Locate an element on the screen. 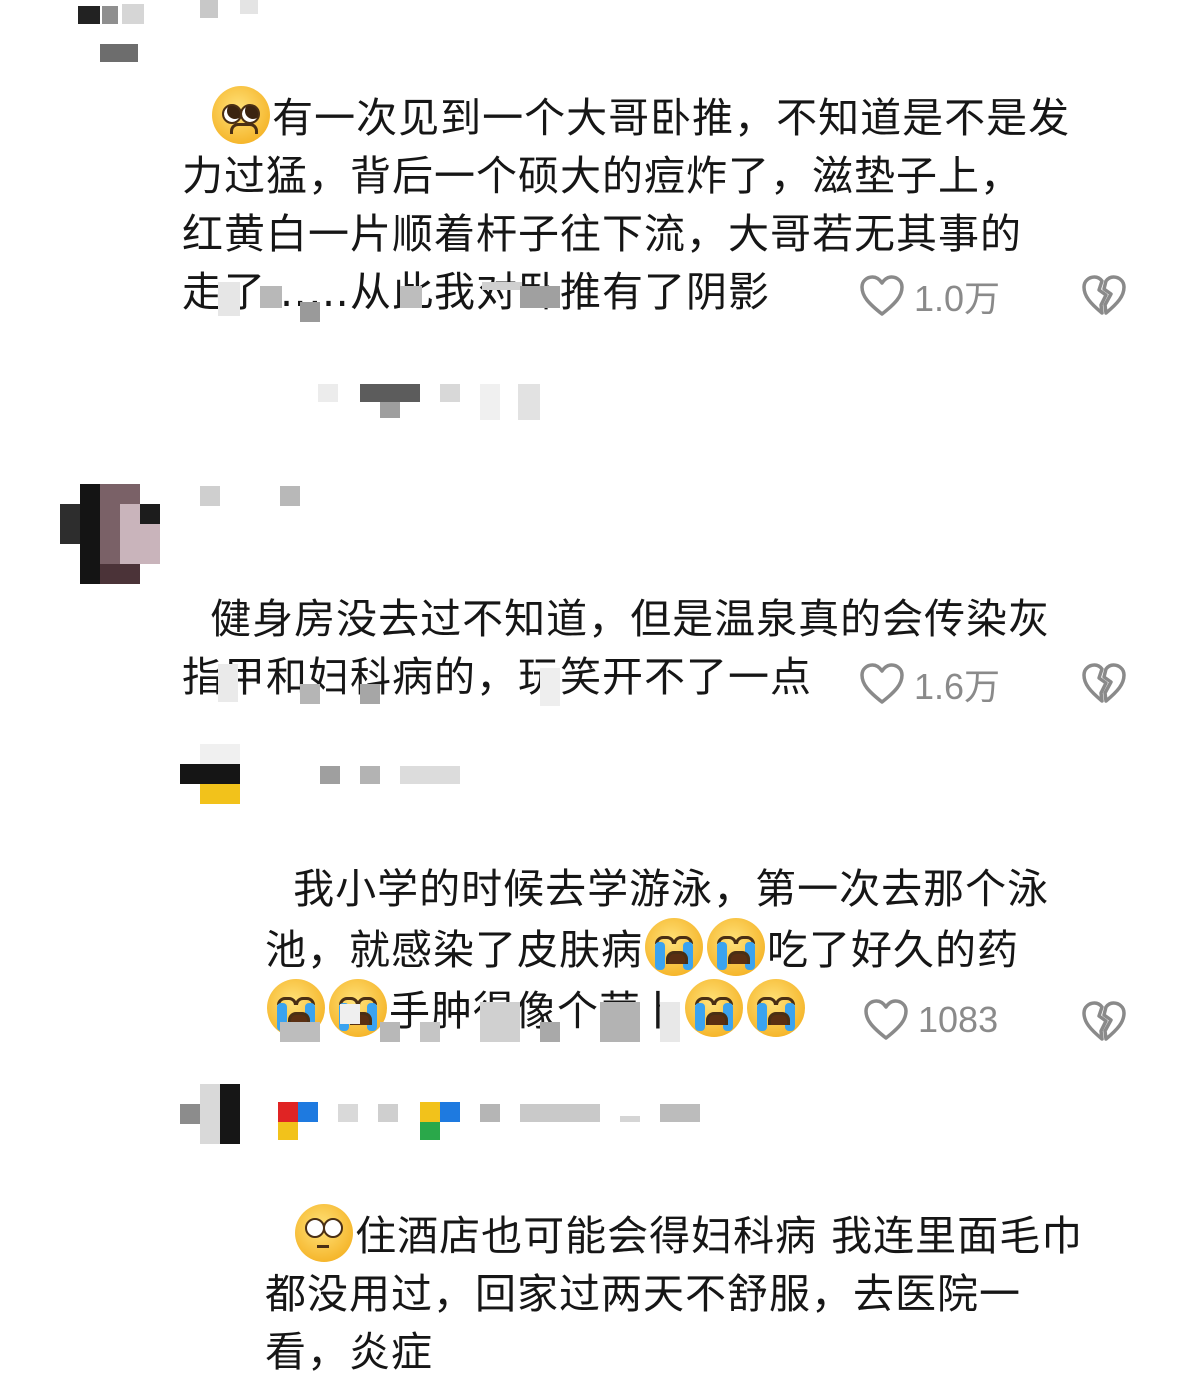 The height and width of the screenshot is (1381, 1179). comment-text: 住酒店也可能会得妇科病 我连里面毛巾 都没用过，回家过两天不舒服，去医院一 看，炎症 is located at coordinates (715, 1263).